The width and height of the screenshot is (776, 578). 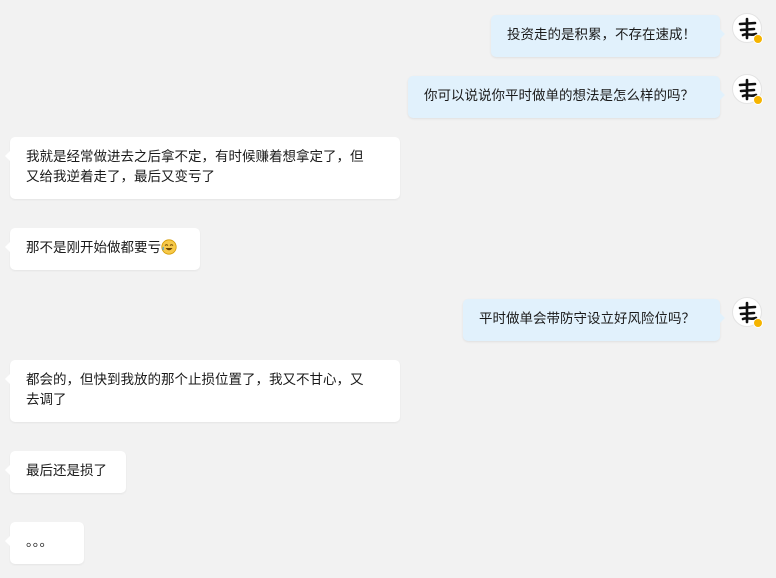 I want to click on message-text: 投资走的是积累，不存在速成！, so click(x=601, y=35).